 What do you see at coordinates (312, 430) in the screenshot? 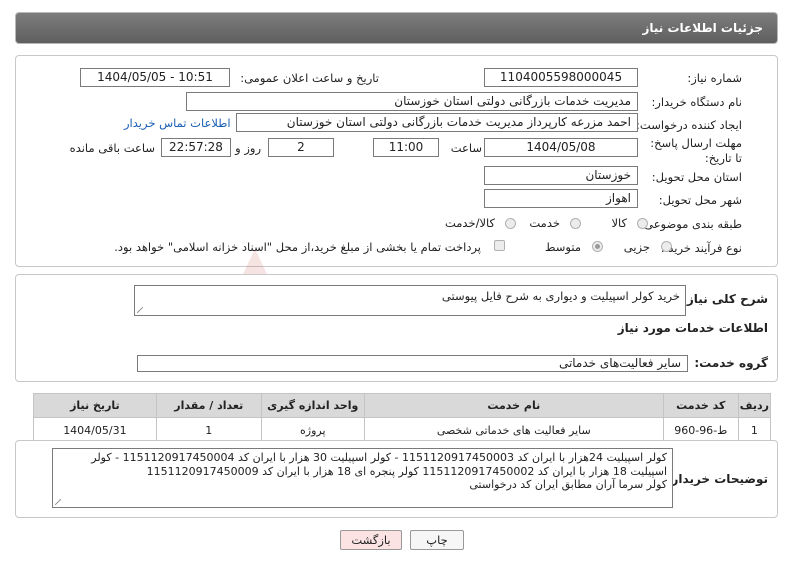
I see `cell-unit: پروژه` at bounding box center [312, 430].